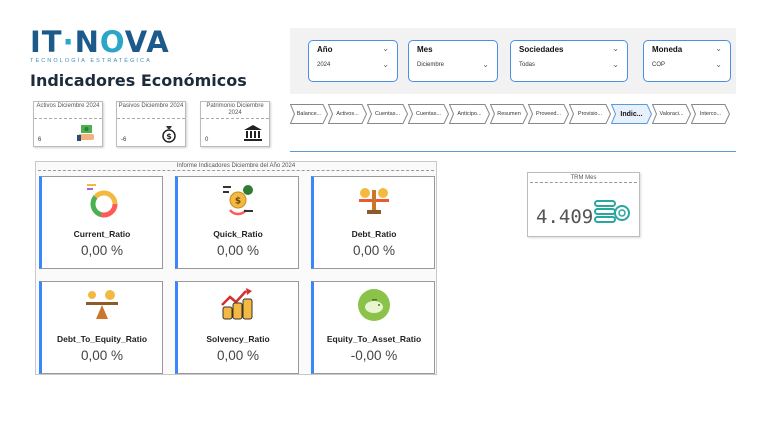 This screenshot has height=432, width=768. What do you see at coordinates (569, 61) in the screenshot?
I see `company-slicer: Sociedades Todas ⌄ ⌄` at bounding box center [569, 61].